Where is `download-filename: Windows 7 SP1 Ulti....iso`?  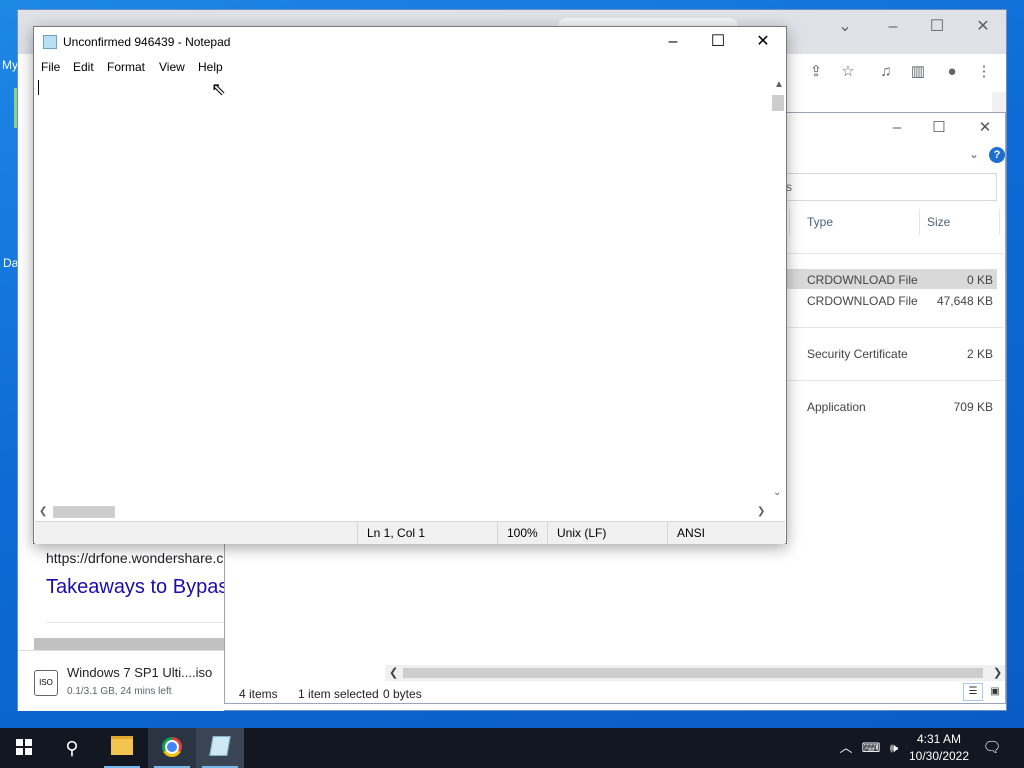 download-filename: Windows 7 SP1 Ulti....iso is located at coordinates (139, 672).